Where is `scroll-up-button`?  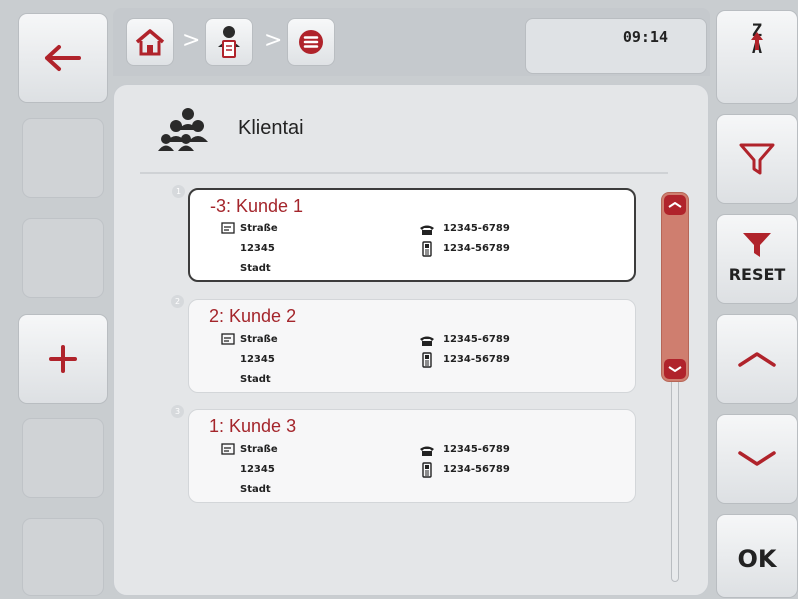
scroll-up-button is located at coordinates (757, 359).